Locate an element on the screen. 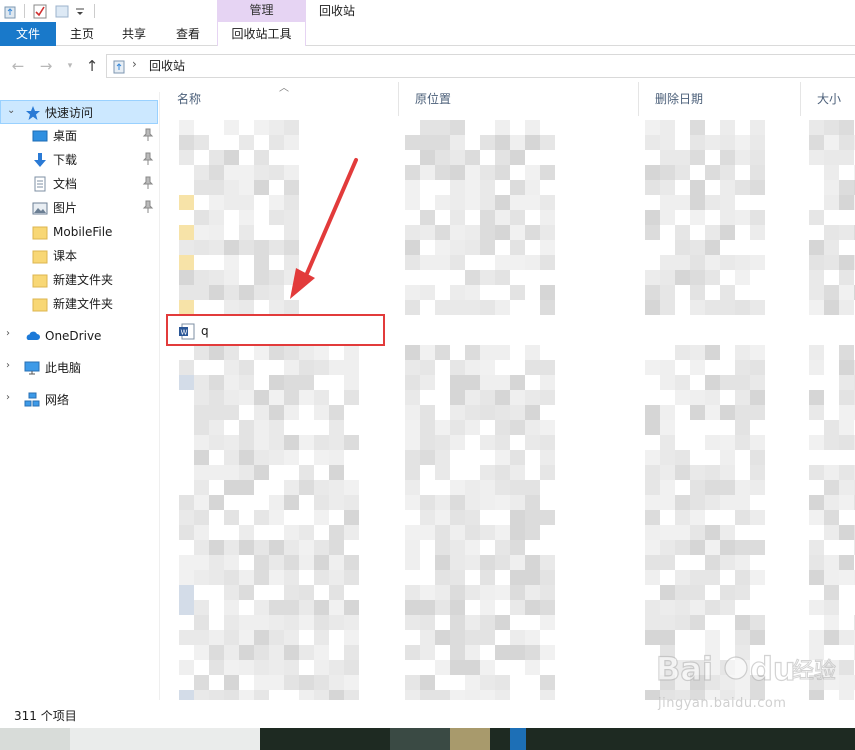  nav-item-new-folder-2: 新建文件夹 is located at coordinates (79, 304).